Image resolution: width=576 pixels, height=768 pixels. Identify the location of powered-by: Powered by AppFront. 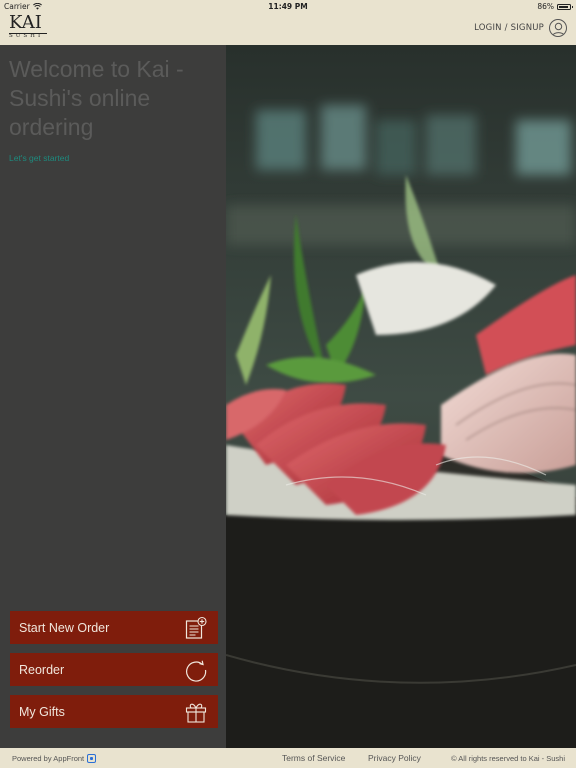
(54, 758).